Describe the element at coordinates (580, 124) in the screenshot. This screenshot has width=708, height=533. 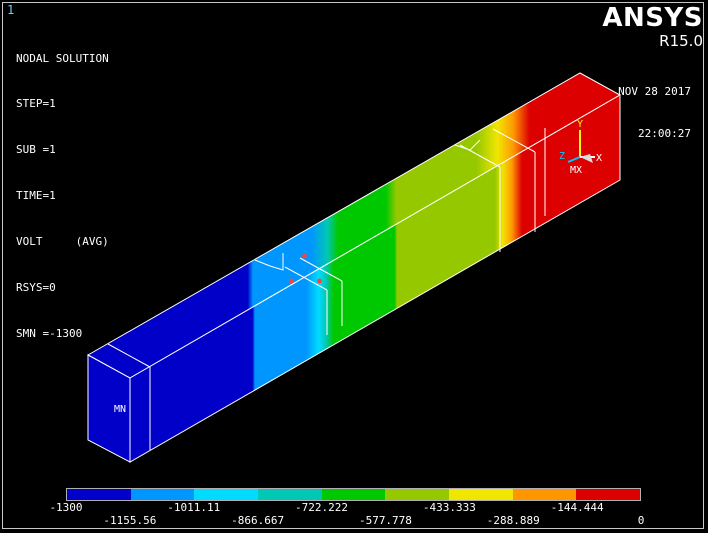
I see `triad-y: Y` at that location.